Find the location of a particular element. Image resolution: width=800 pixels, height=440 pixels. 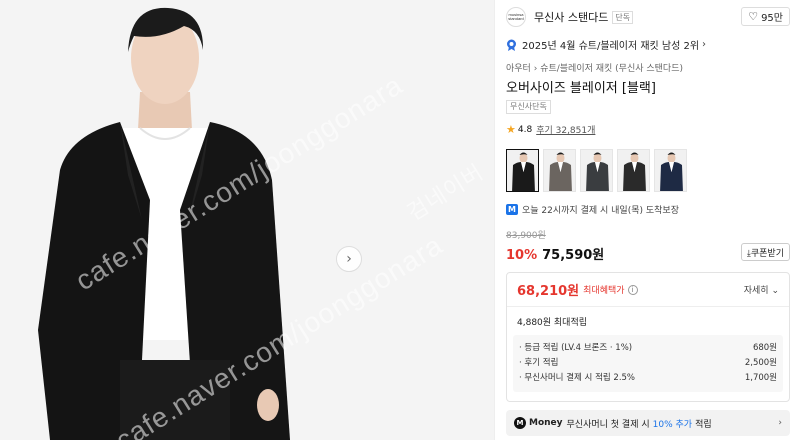

point-label: · 등급 적립 (LV.4 브론즈 · 1%) is located at coordinates (576, 348).